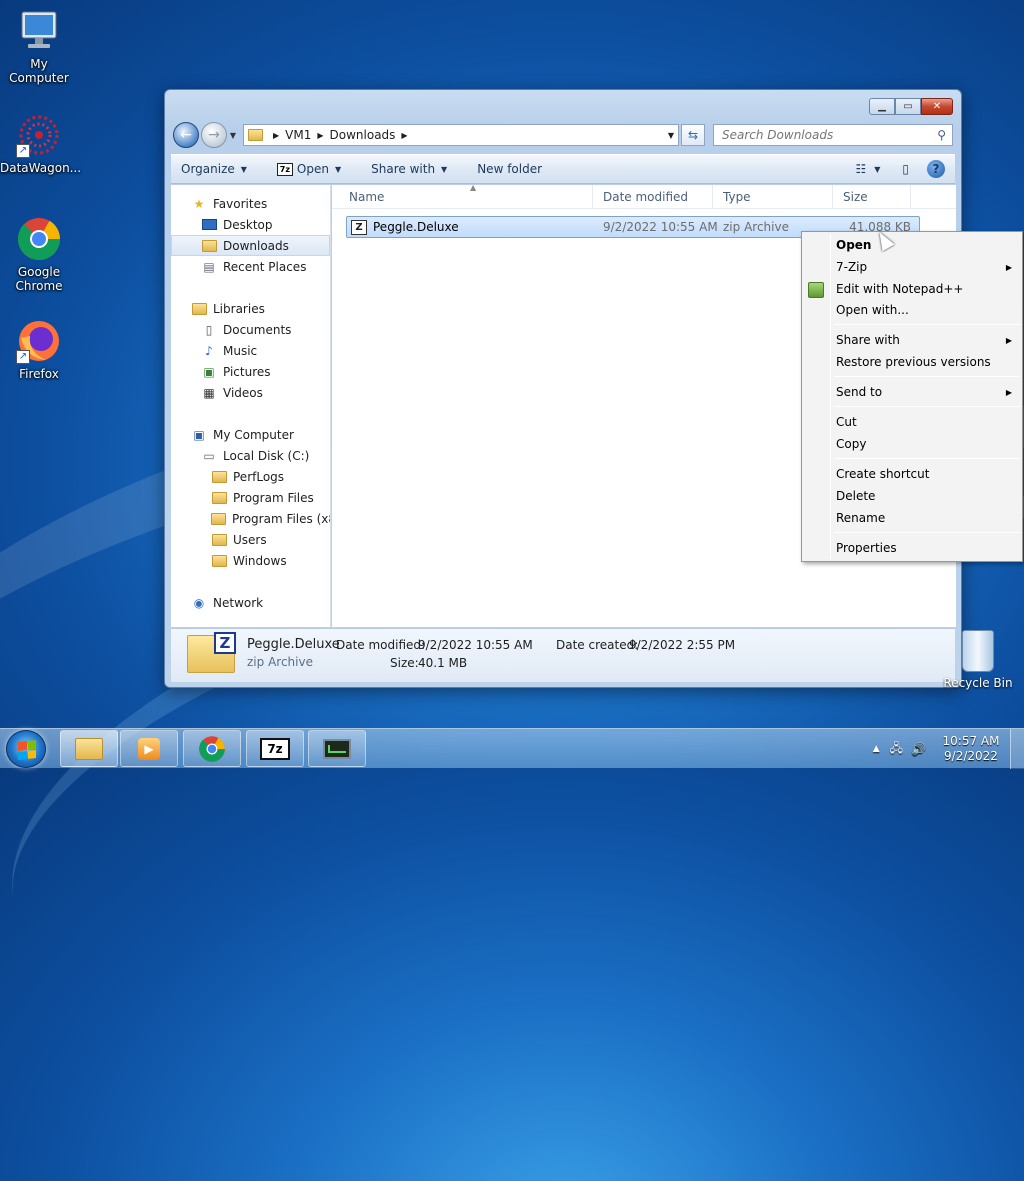 The height and width of the screenshot is (1181, 1024). I want to click on monitor-icon, so click(39, 31).